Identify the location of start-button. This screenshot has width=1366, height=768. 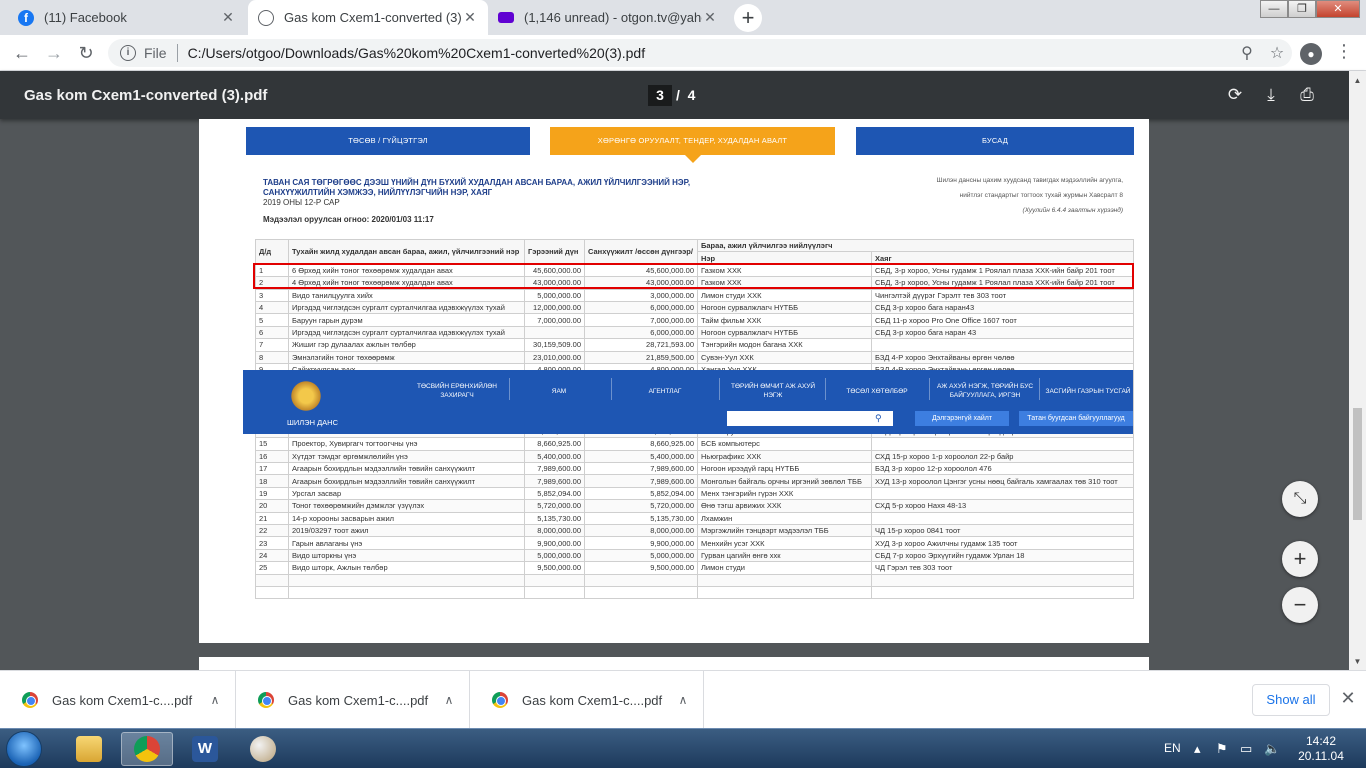
(24, 749).